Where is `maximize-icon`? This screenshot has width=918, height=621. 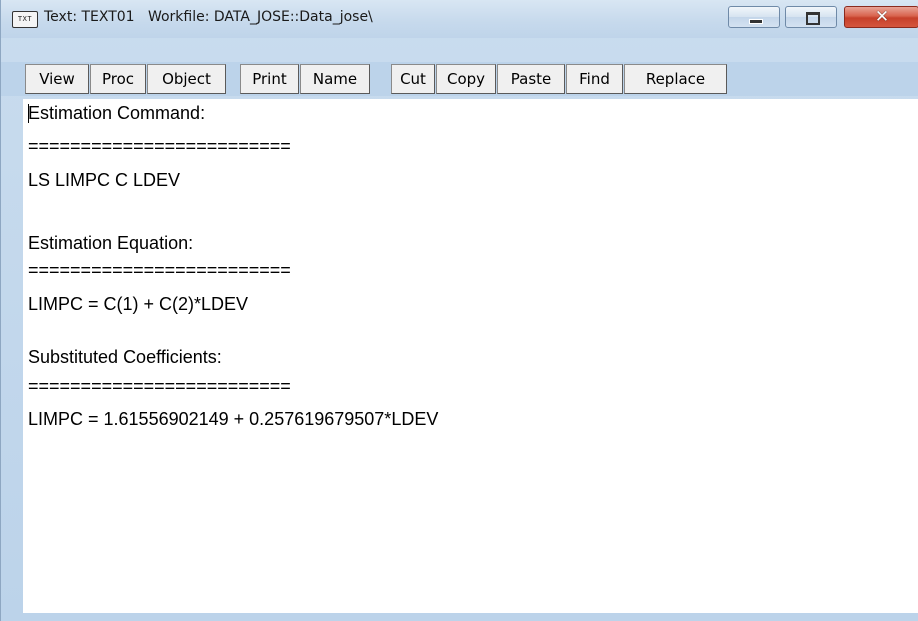
maximize-icon is located at coordinates (813, 18).